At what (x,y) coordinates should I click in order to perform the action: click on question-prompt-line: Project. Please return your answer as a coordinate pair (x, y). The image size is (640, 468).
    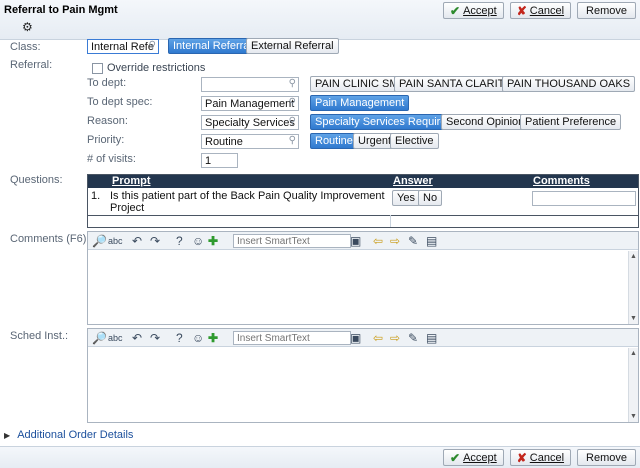
    Looking at the image, I should click on (127, 208).